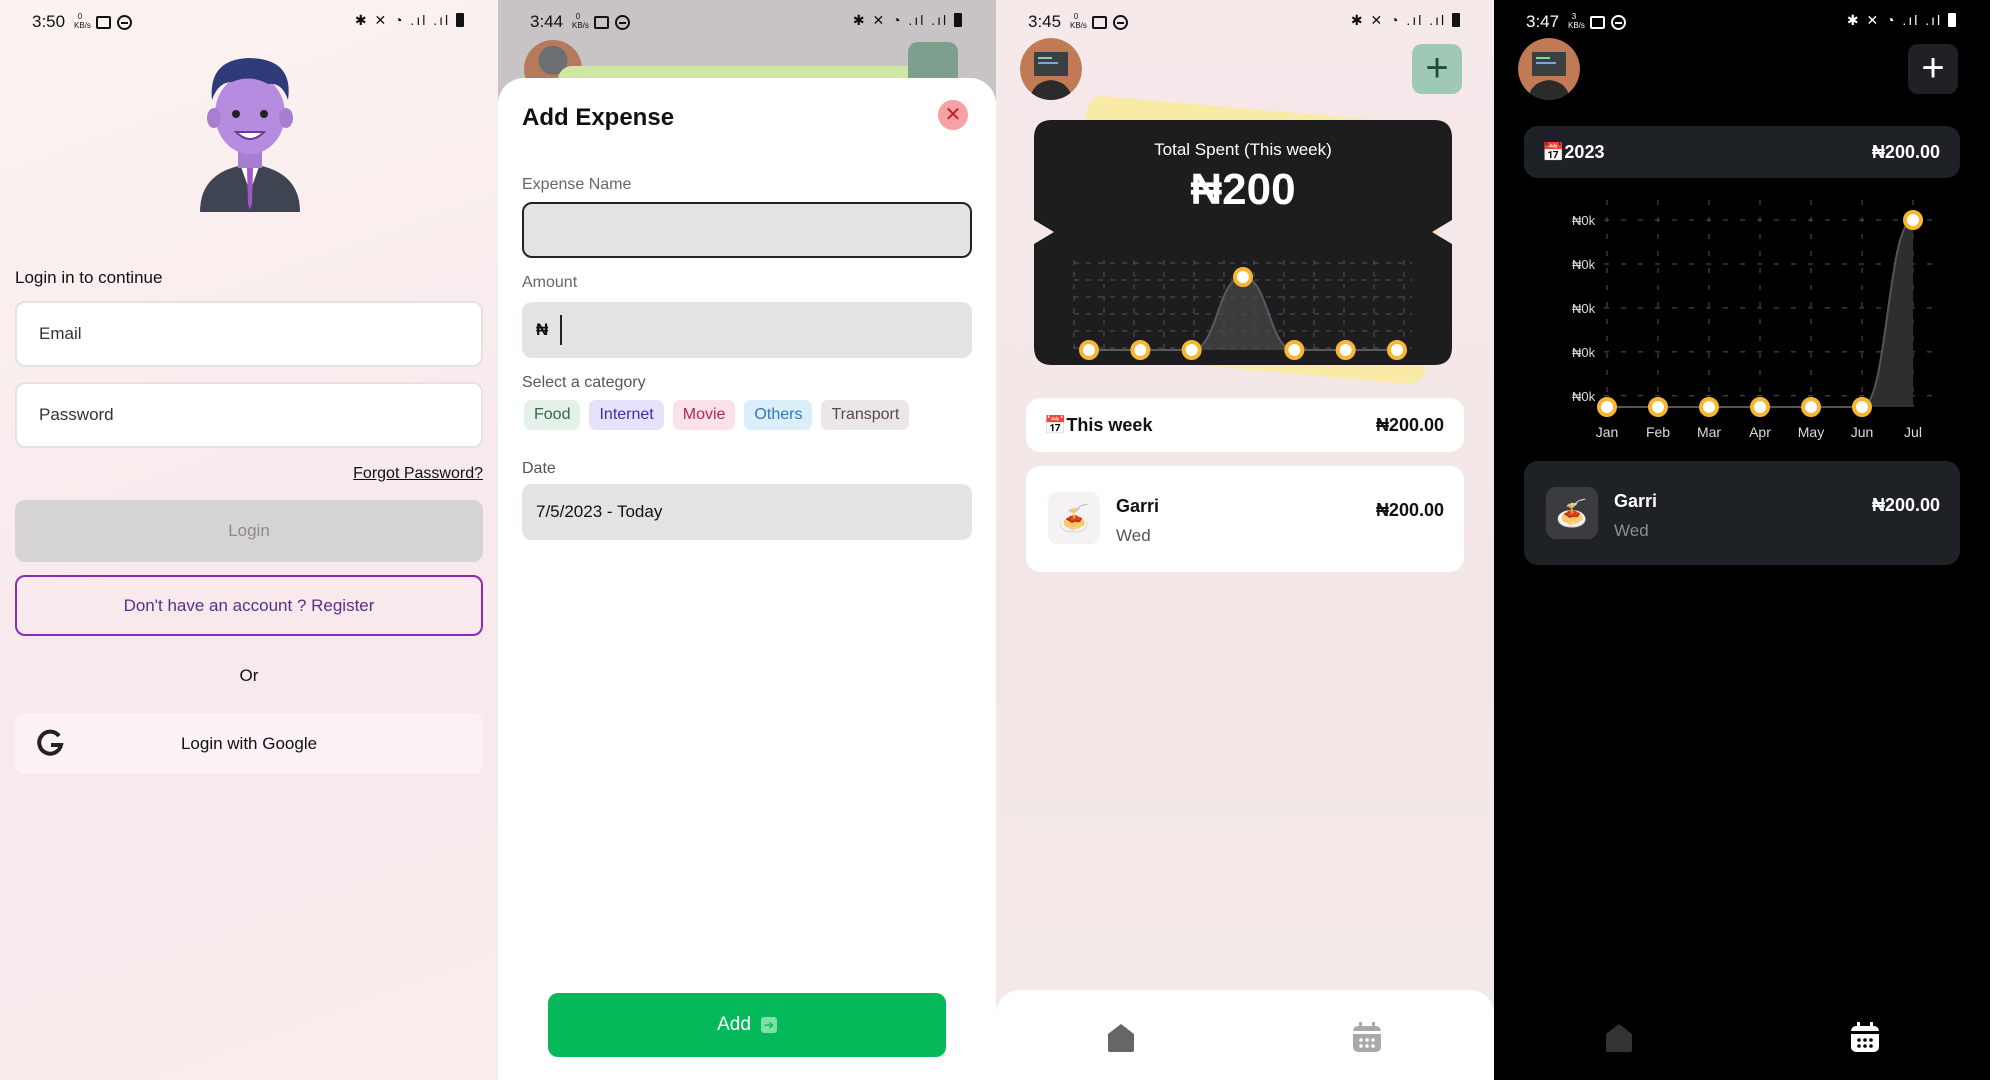 The height and width of the screenshot is (1080, 2010). Describe the element at coordinates (1245, 23) in the screenshot. I see `status-bar: 3:45 0 KB/s ✱ ✕ ◔ .ıl .ıl` at that location.